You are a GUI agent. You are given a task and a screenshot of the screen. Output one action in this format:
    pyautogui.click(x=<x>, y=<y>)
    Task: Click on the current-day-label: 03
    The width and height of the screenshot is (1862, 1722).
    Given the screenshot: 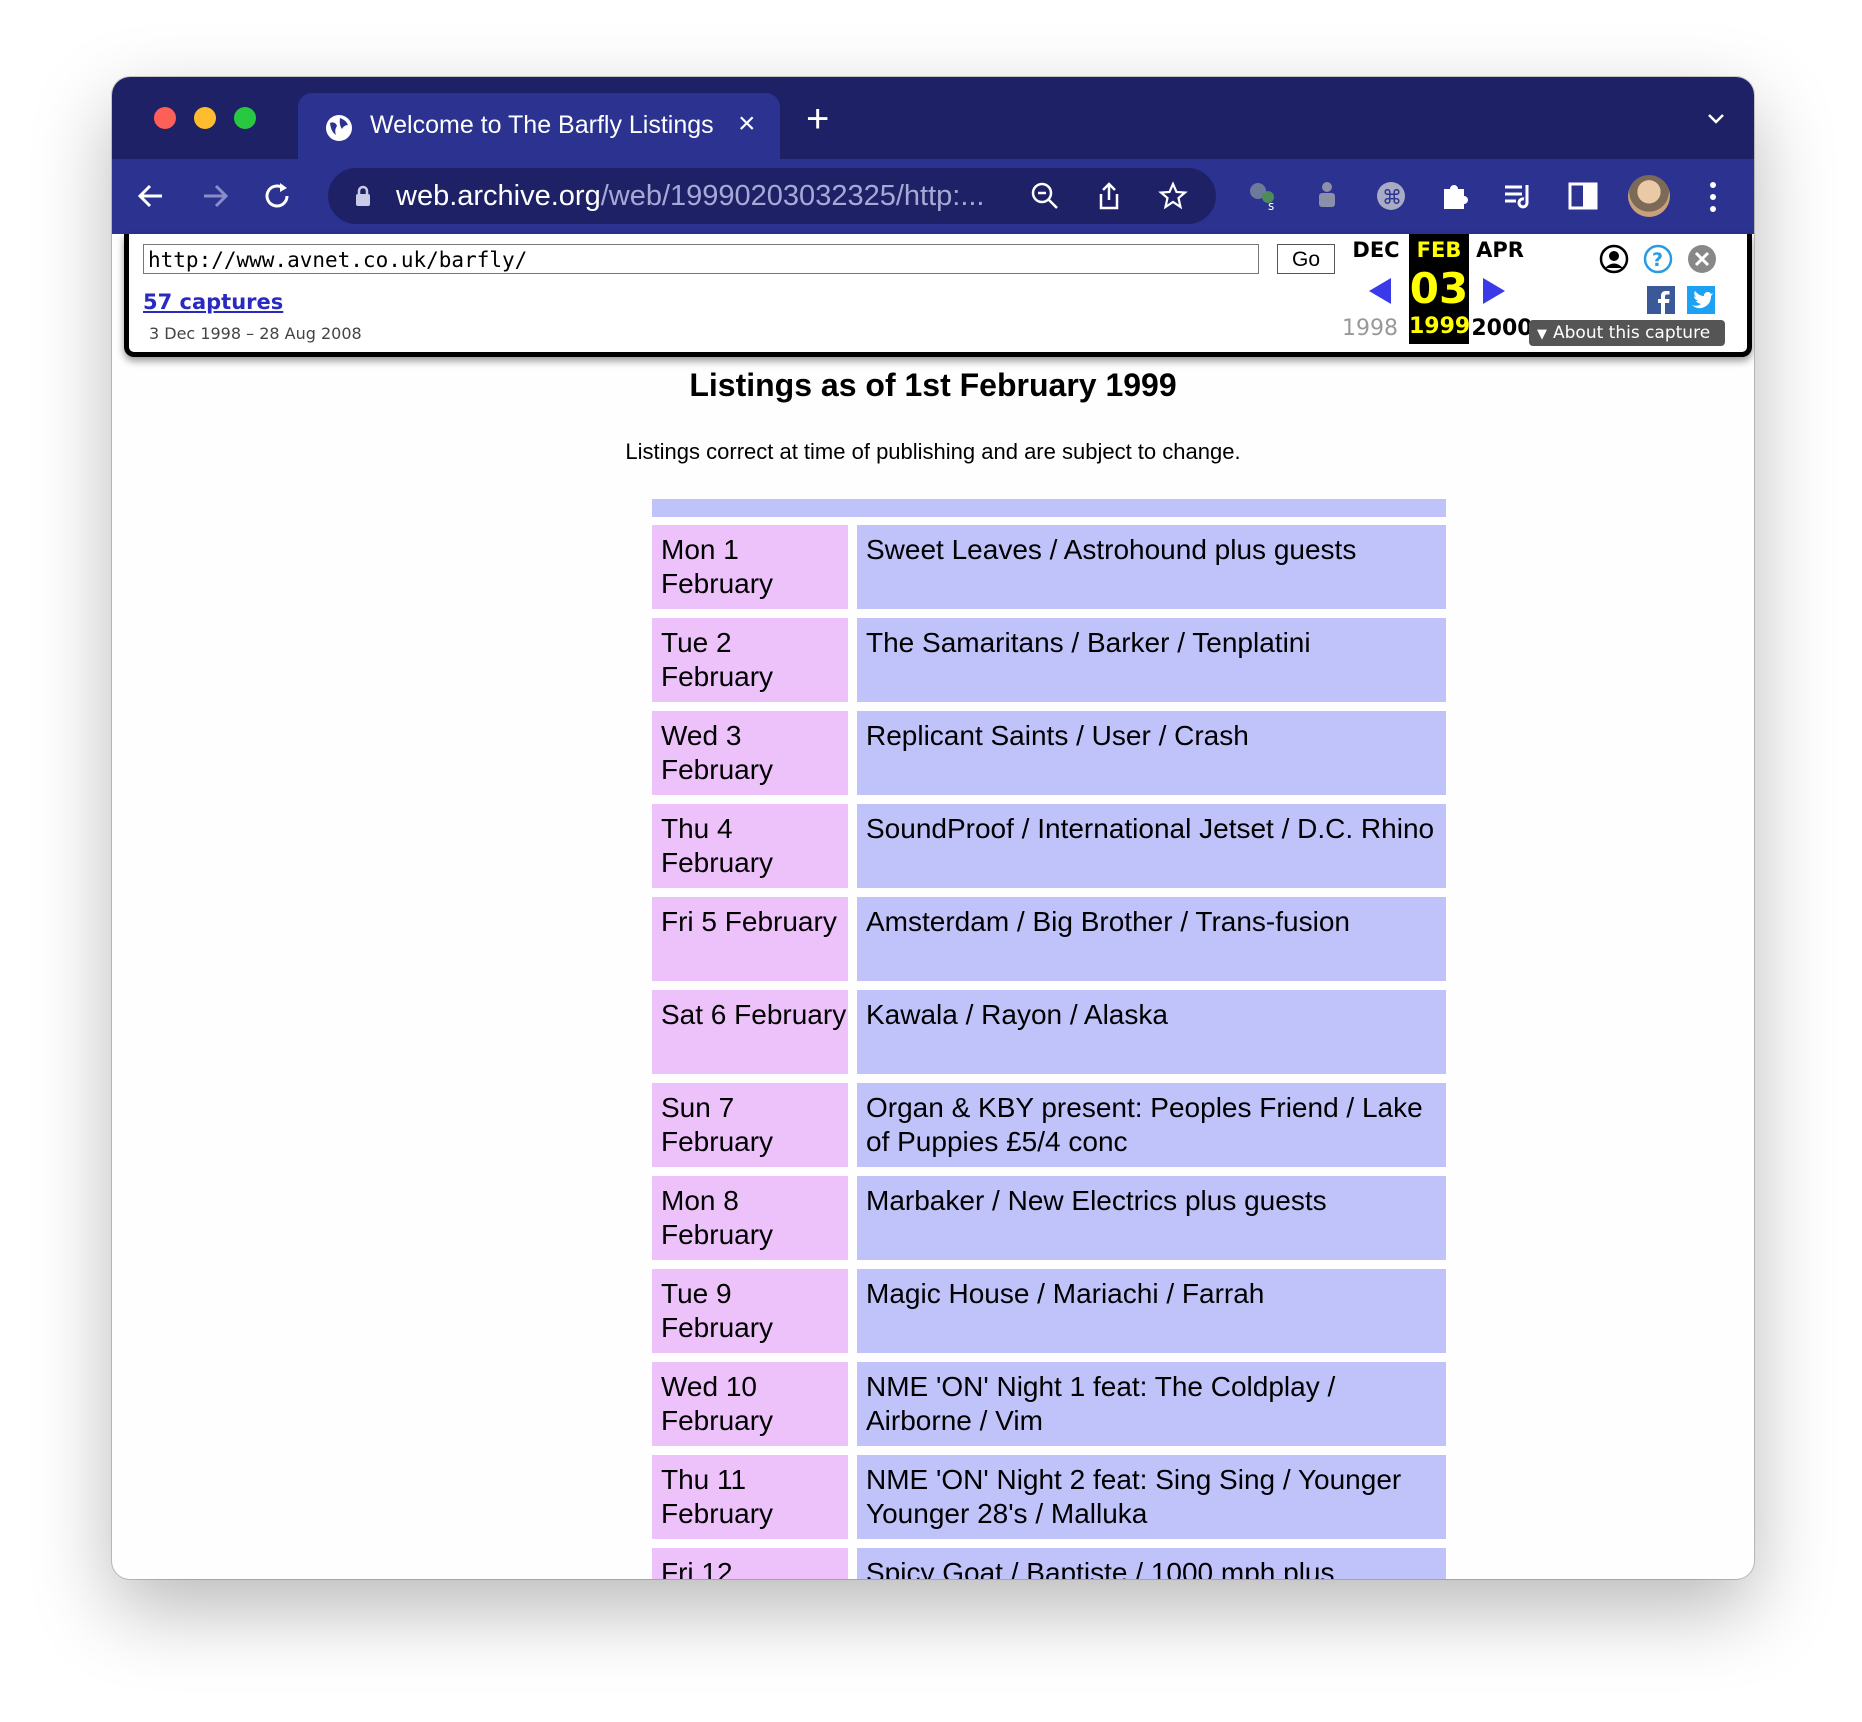 What is the action you would take?
    pyautogui.click(x=1439, y=288)
    